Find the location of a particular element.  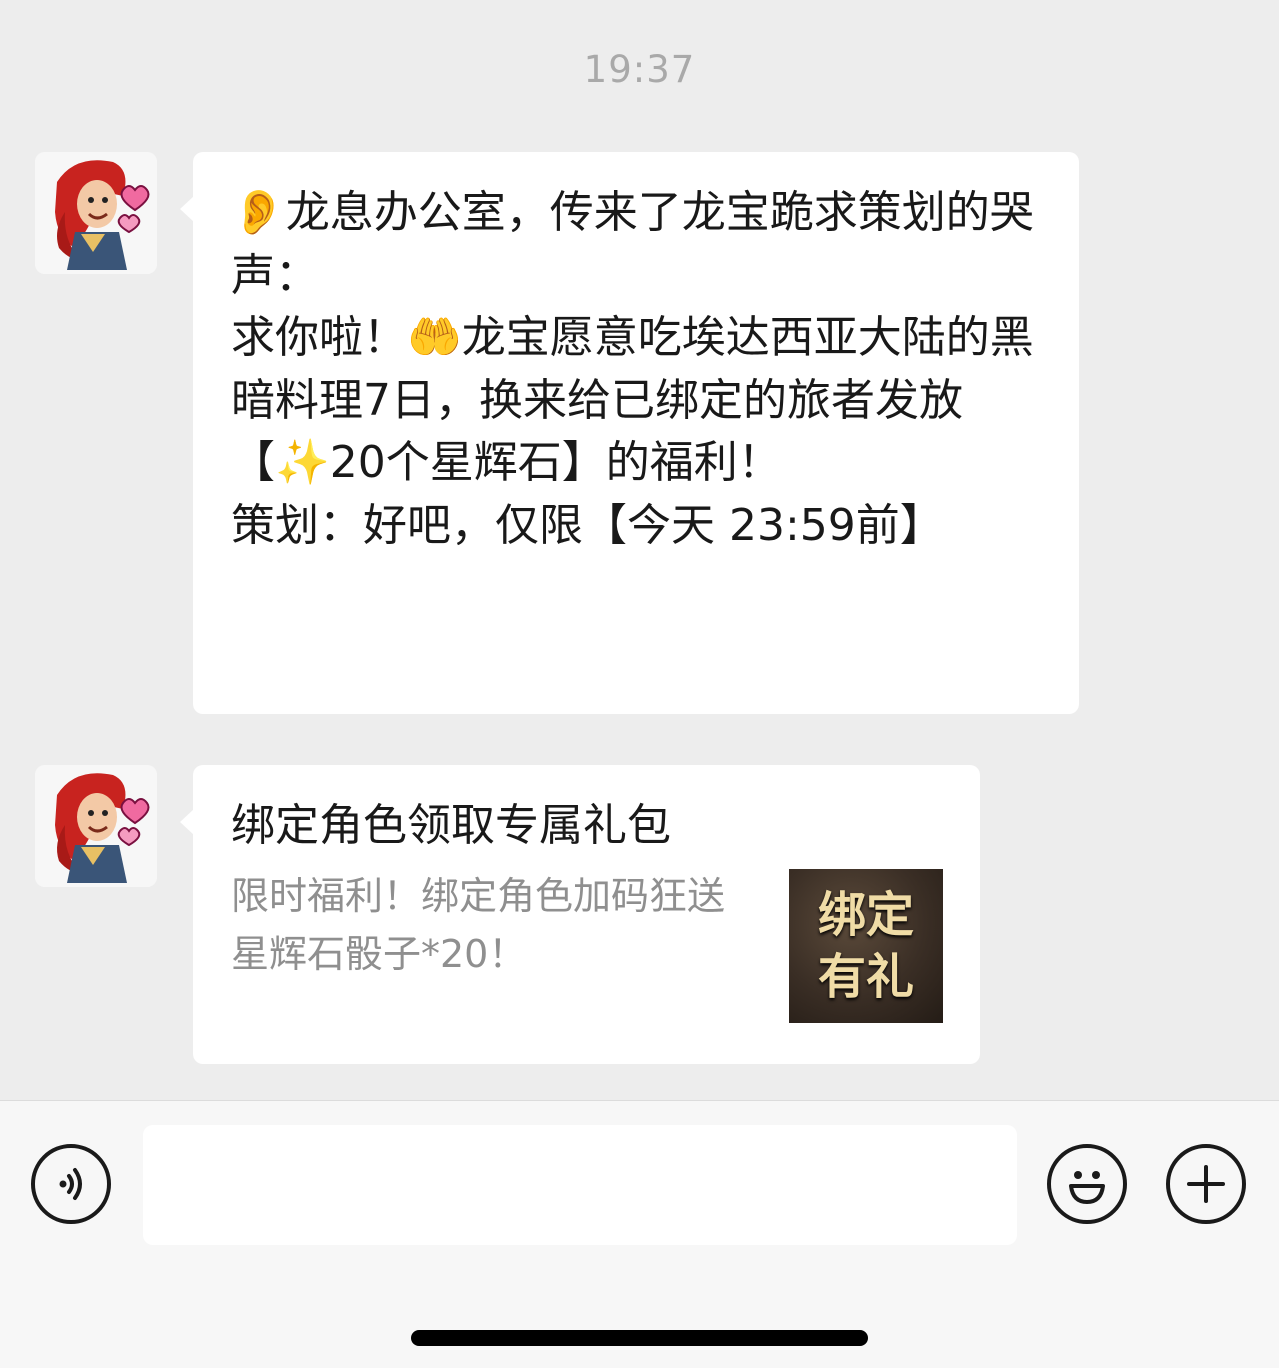

voice-icon is located at coordinates (70, 1184).